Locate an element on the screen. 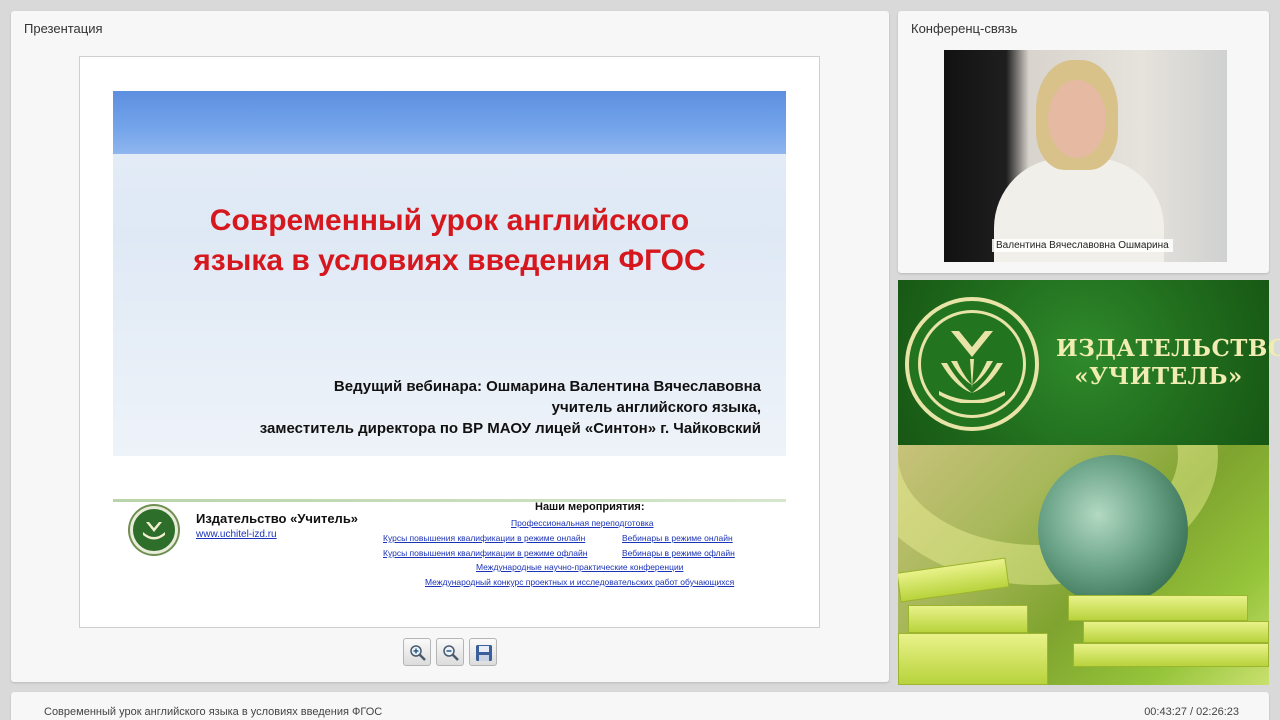  events-heading: Наши мероприятия: is located at coordinates (590, 507).